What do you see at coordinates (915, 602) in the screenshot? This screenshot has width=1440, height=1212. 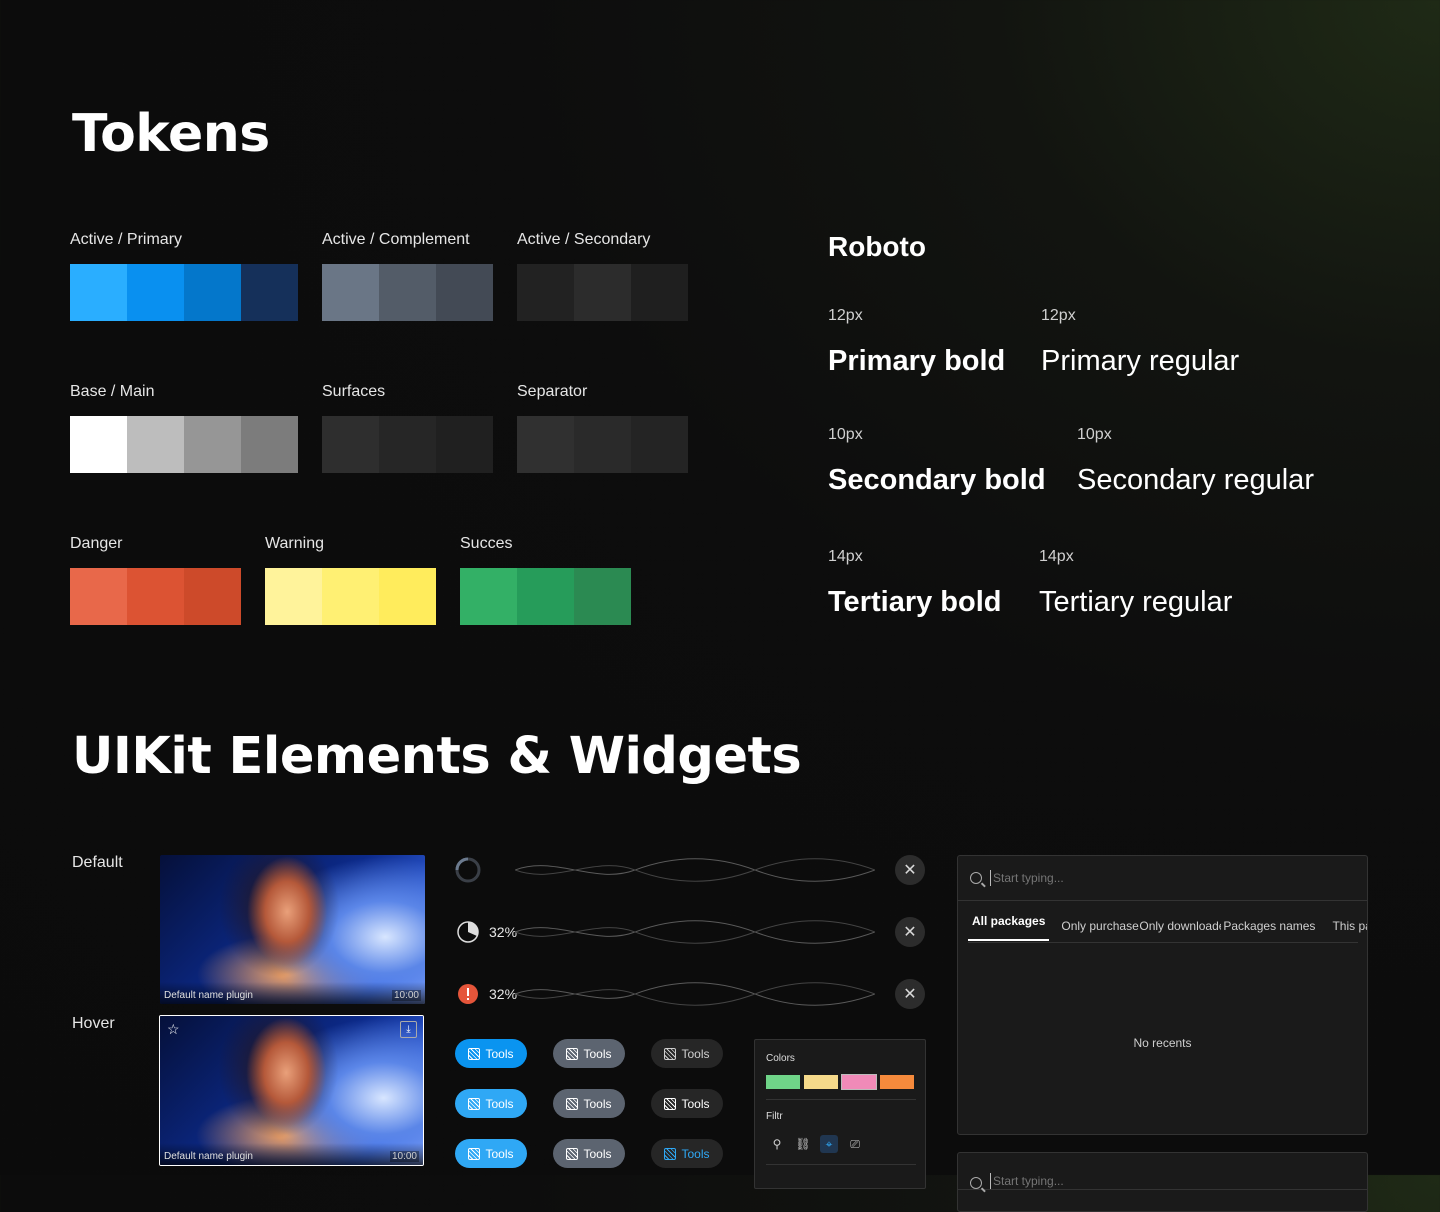 I see `typo-tertiary-bold: Tertiary bold` at bounding box center [915, 602].